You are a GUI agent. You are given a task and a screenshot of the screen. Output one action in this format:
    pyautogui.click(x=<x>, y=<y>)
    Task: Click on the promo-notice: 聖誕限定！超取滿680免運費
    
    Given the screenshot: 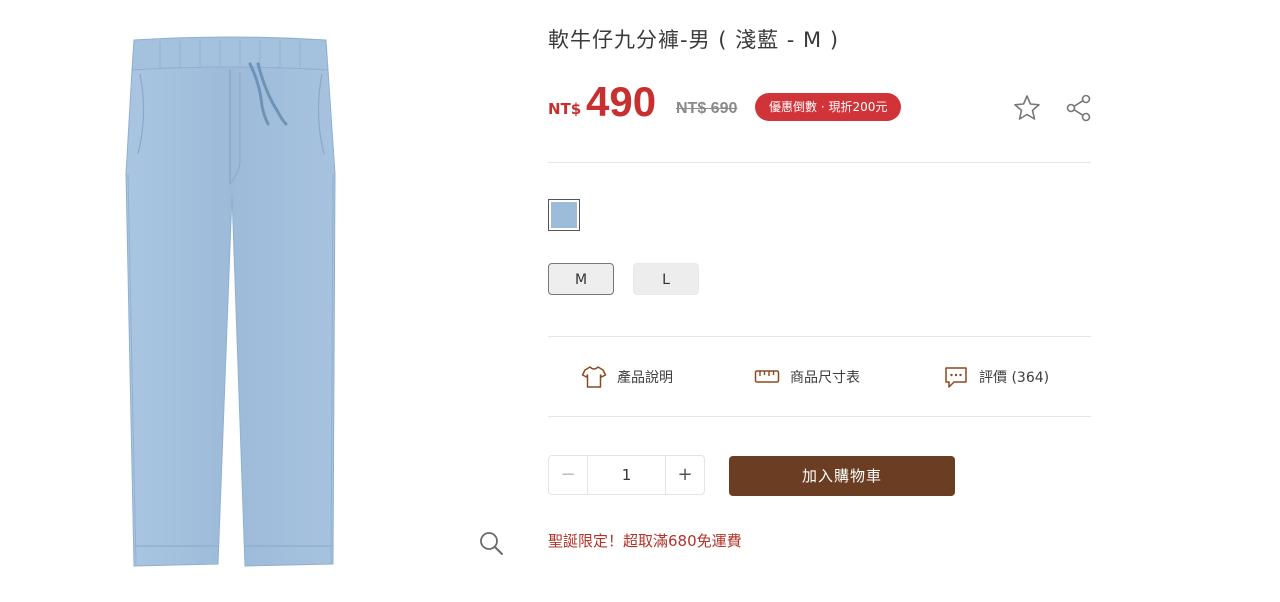 What is the action you would take?
    pyautogui.click(x=645, y=541)
    